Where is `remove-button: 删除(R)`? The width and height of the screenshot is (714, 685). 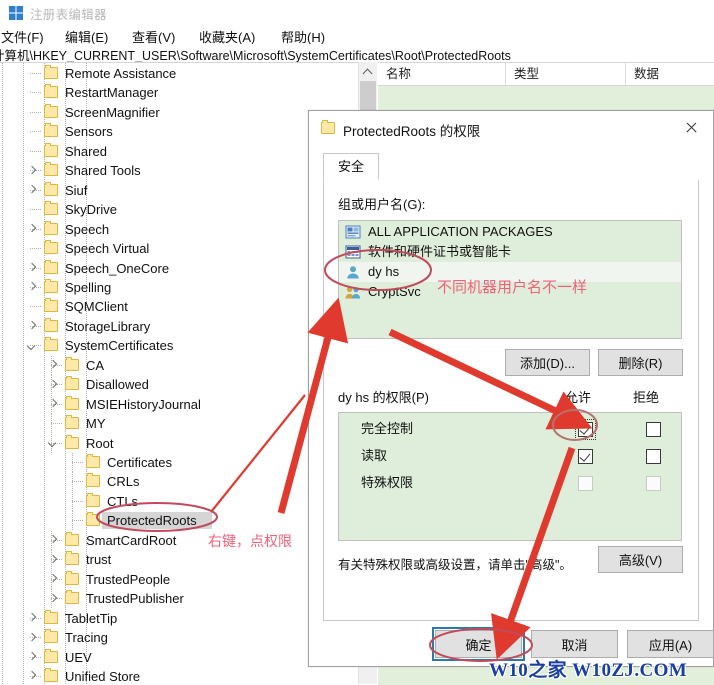 remove-button: 删除(R) is located at coordinates (640, 362).